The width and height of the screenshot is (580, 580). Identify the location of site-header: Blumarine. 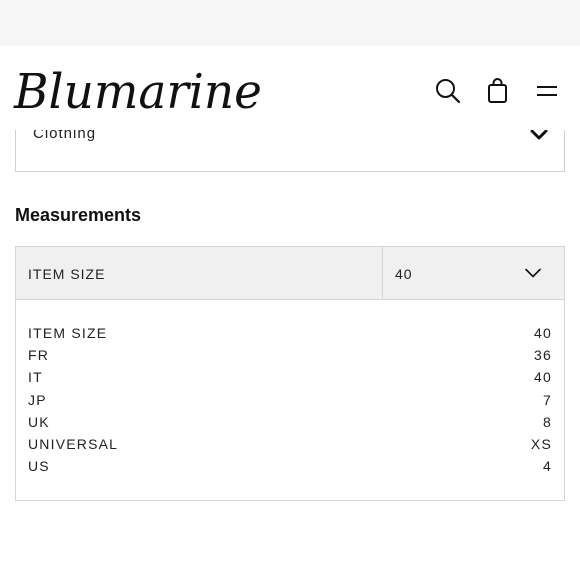
(290, 88).